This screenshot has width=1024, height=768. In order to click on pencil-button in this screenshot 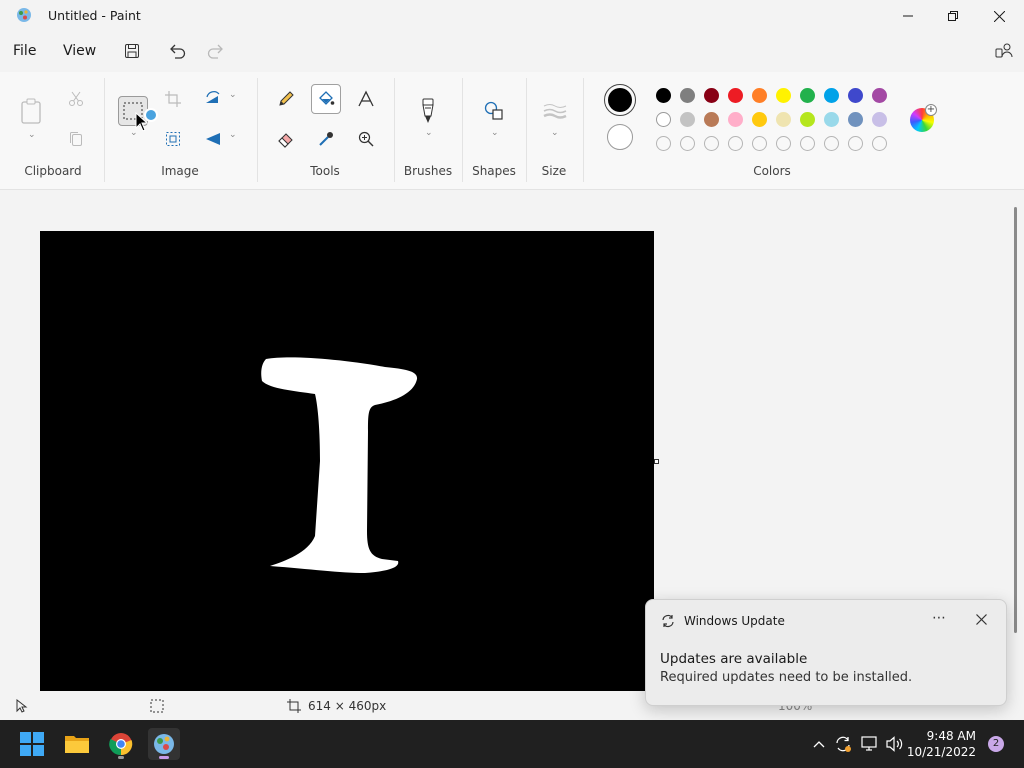, I will do `click(286, 99)`.